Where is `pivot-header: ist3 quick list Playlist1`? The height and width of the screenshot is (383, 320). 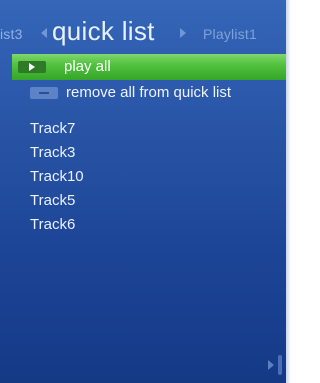 pivot-header: ist3 quick list Playlist1 is located at coordinates (143, 34).